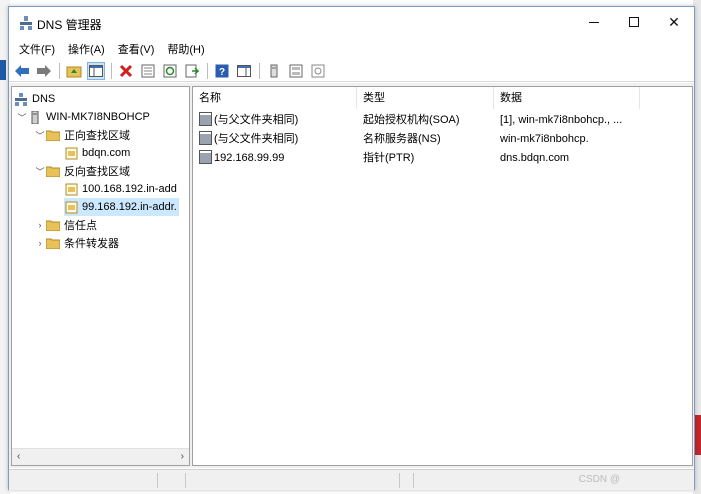  What do you see at coordinates (567, 98) in the screenshot?
I see `column-header-data: 数据` at bounding box center [567, 98].